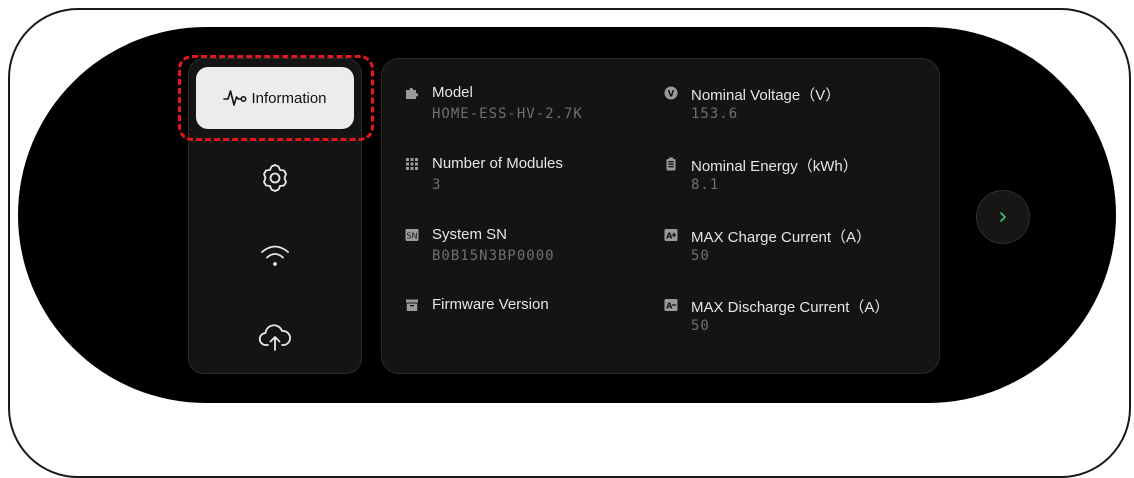 The image size is (1134, 478). Describe the element at coordinates (490, 304) in the screenshot. I see `firmware-label: Firmware Version` at that location.